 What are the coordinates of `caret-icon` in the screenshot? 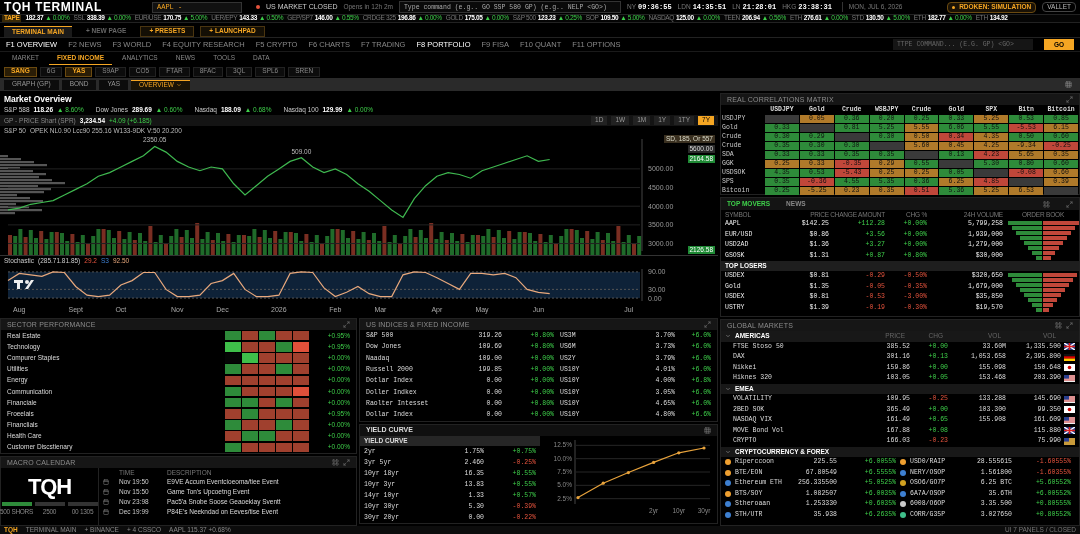 It's located at (178, 85).